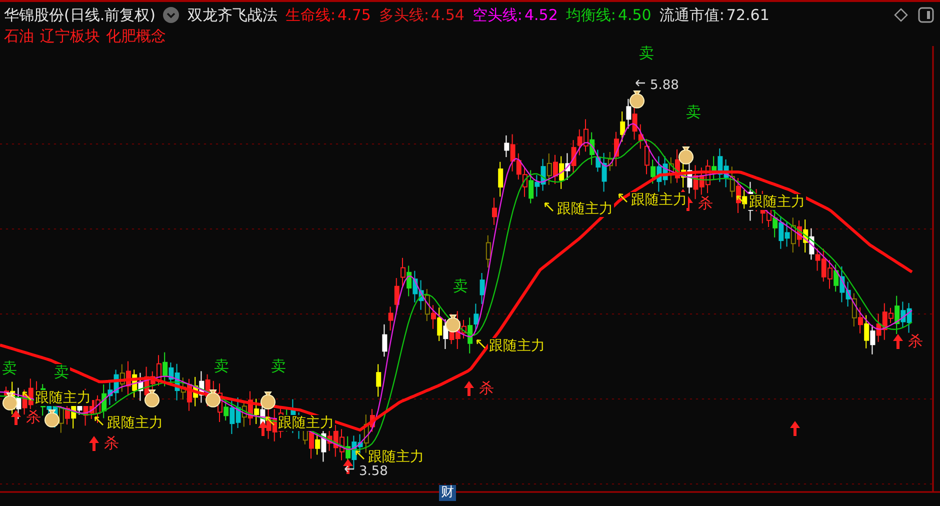  Describe the element at coordinates (354, 15) in the screenshot. I see `indicator-value: 4.75` at that location.